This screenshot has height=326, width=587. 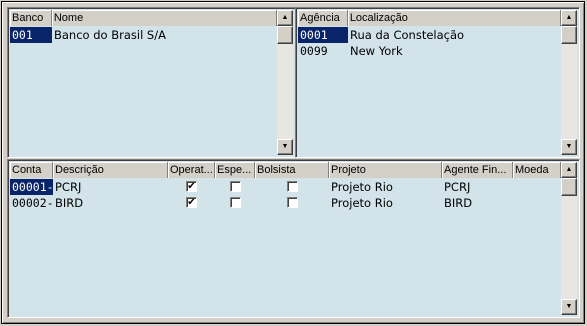 I want to click on bancos-scrollbar: ▲ ▼, so click(x=285, y=82).